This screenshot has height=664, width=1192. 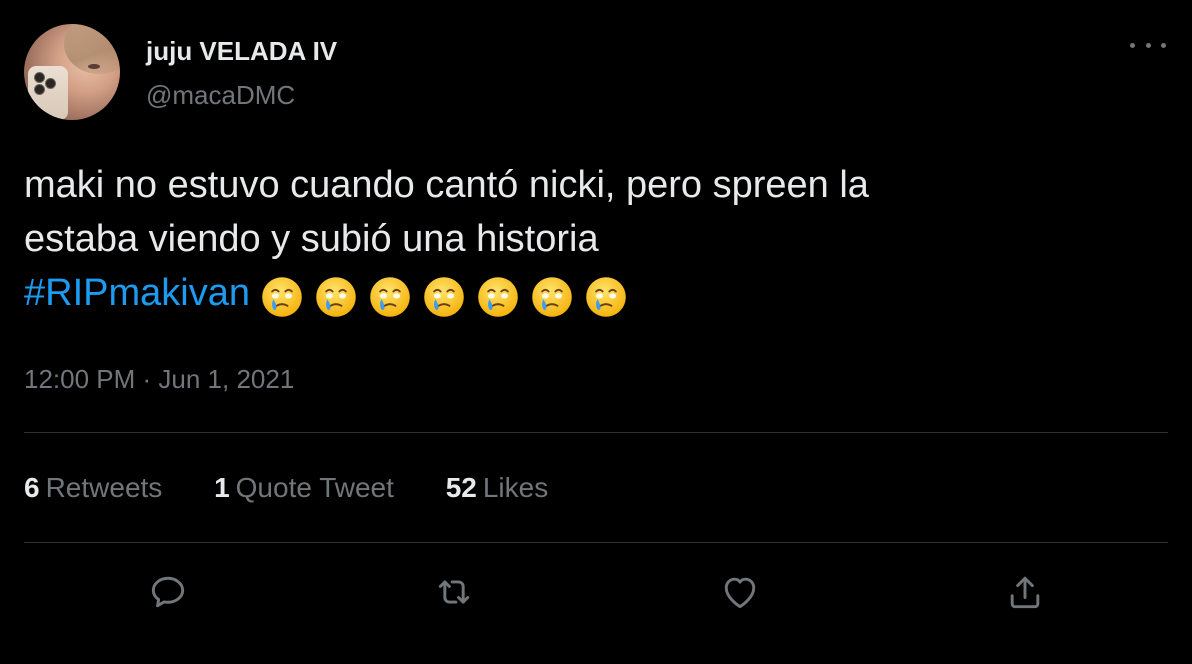 I want to click on quote-tweets-stat: 1 Quote Tweet, so click(x=304, y=488).